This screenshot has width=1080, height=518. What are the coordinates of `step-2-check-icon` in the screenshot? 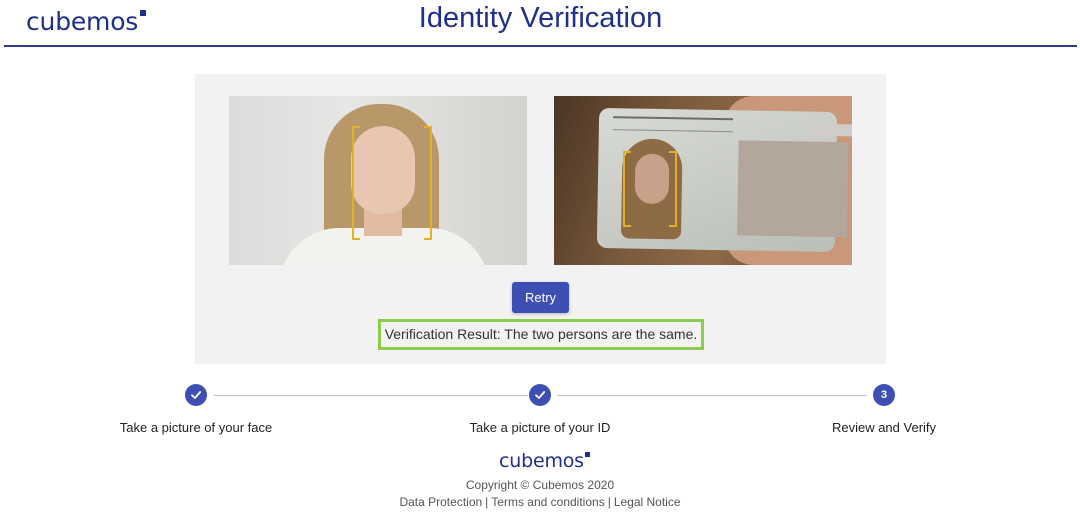 It's located at (540, 395).